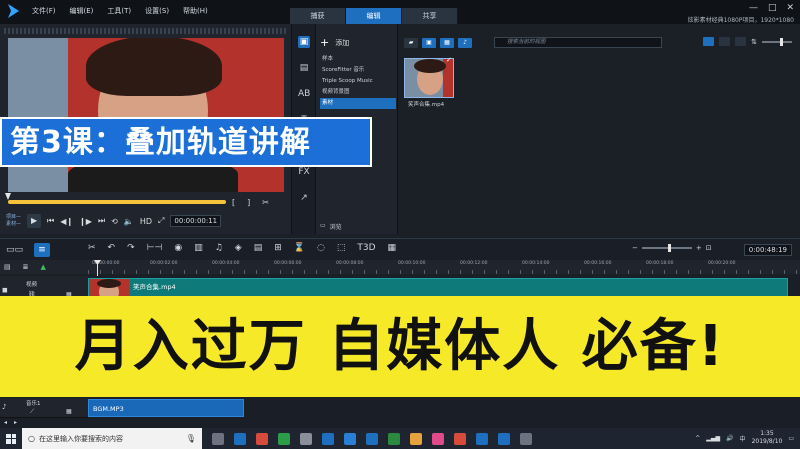  Describe the element at coordinates (131, 248) in the screenshot. I see `redo-icon: ↷` at that location.